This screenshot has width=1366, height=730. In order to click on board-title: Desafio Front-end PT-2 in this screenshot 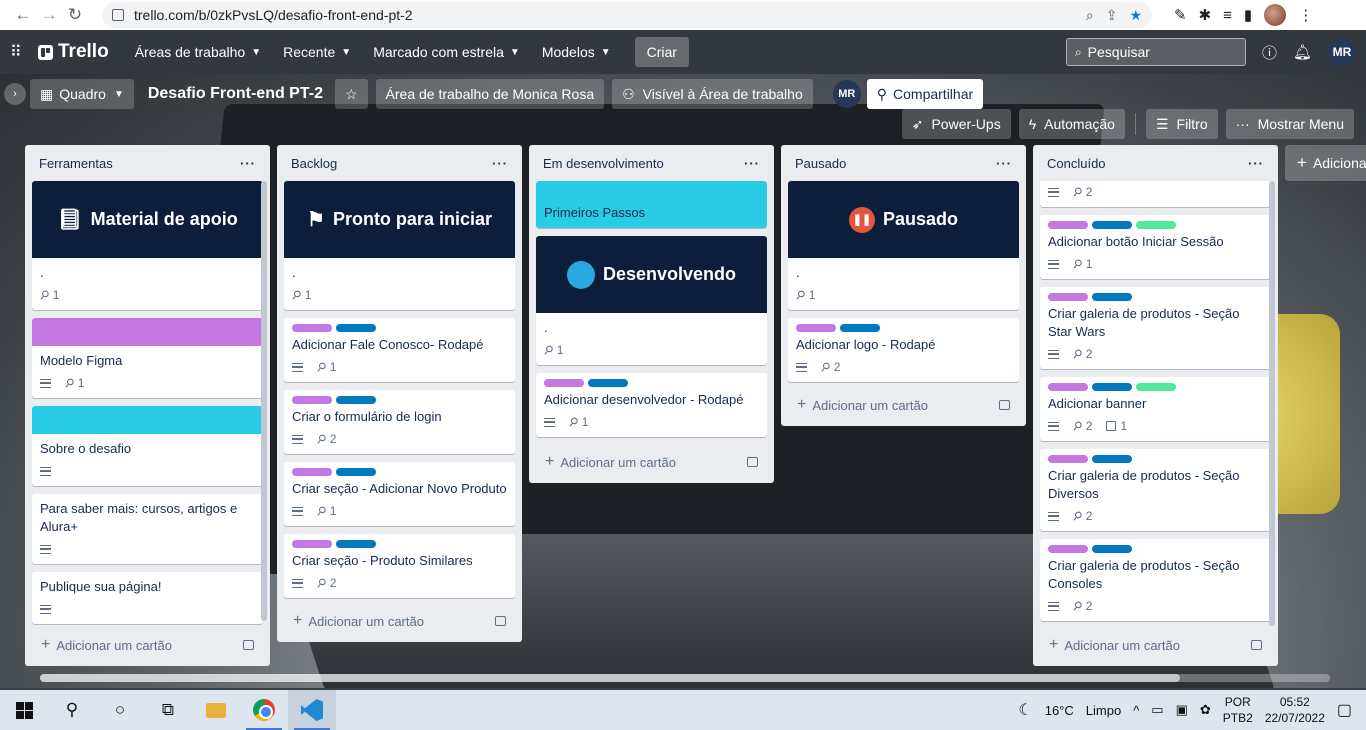, I will do `click(235, 94)`.